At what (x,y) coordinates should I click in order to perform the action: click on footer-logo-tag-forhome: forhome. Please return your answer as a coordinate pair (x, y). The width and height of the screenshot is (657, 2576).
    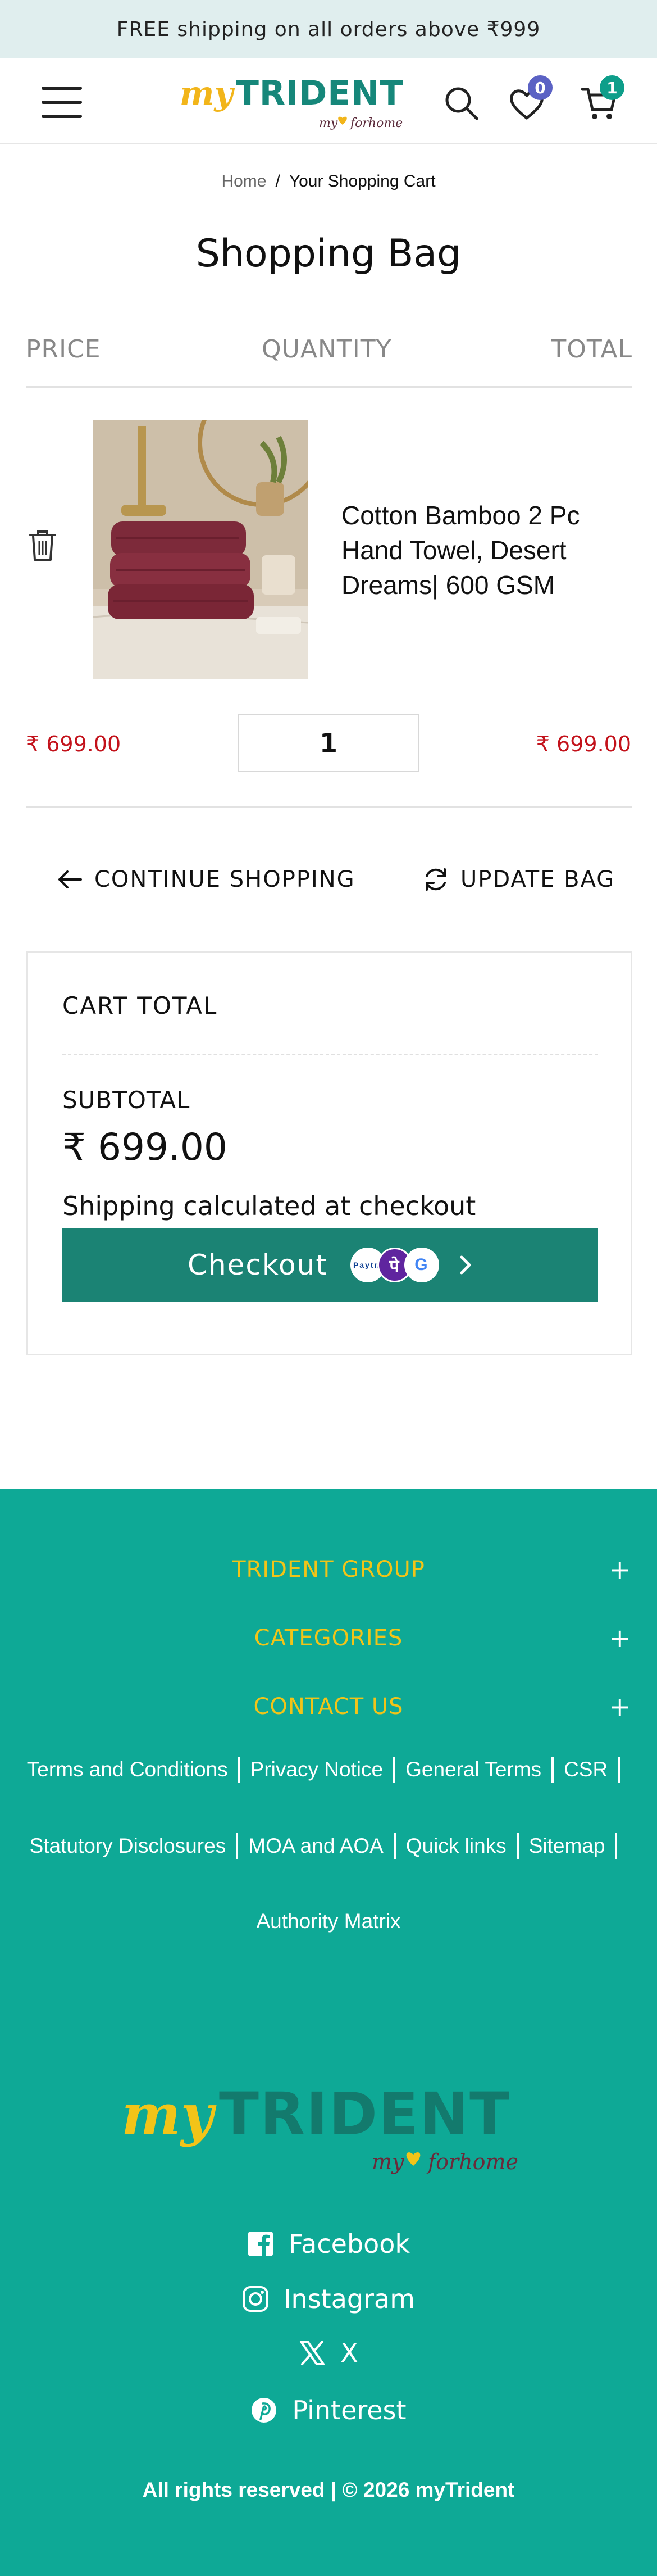
    Looking at the image, I should click on (472, 2161).